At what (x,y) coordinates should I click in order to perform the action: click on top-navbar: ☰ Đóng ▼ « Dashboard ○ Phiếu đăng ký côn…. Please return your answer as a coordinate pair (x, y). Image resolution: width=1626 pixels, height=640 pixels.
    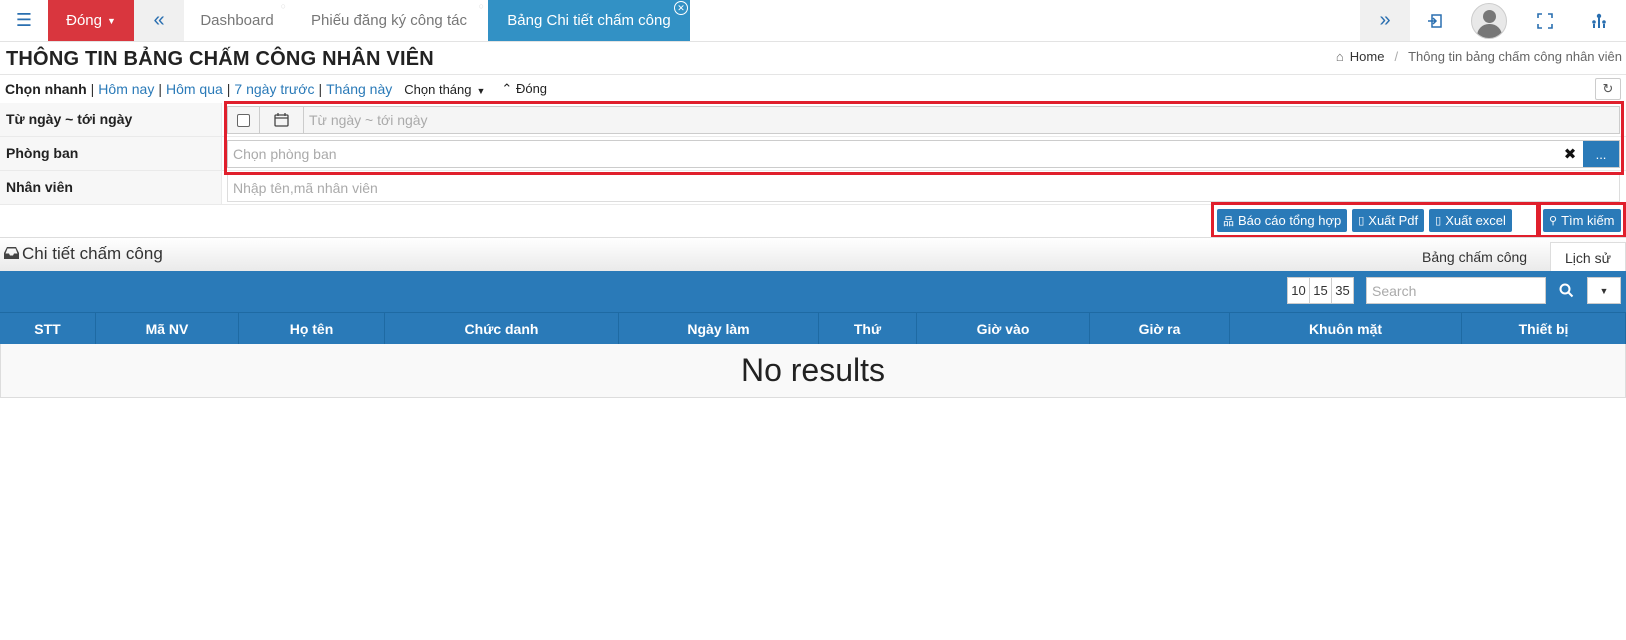
    Looking at the image, I should click on (813, 21).